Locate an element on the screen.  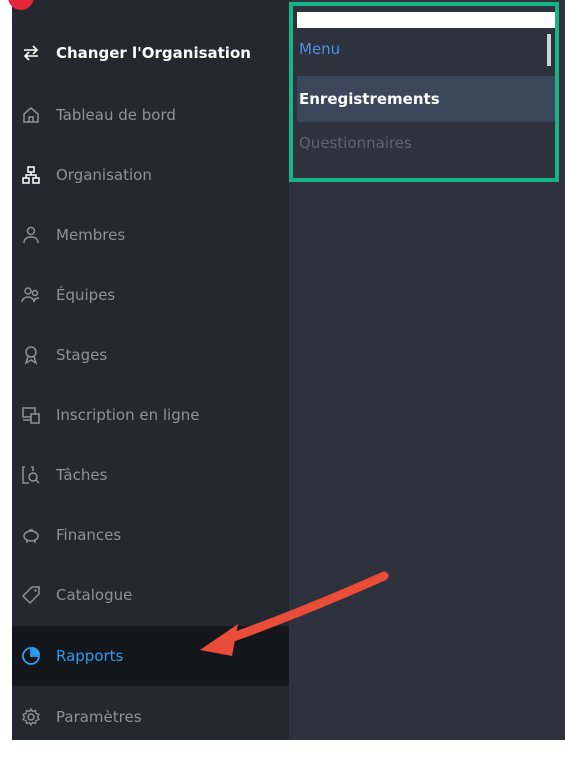
logo-icon is located at coordinates (21, 5).